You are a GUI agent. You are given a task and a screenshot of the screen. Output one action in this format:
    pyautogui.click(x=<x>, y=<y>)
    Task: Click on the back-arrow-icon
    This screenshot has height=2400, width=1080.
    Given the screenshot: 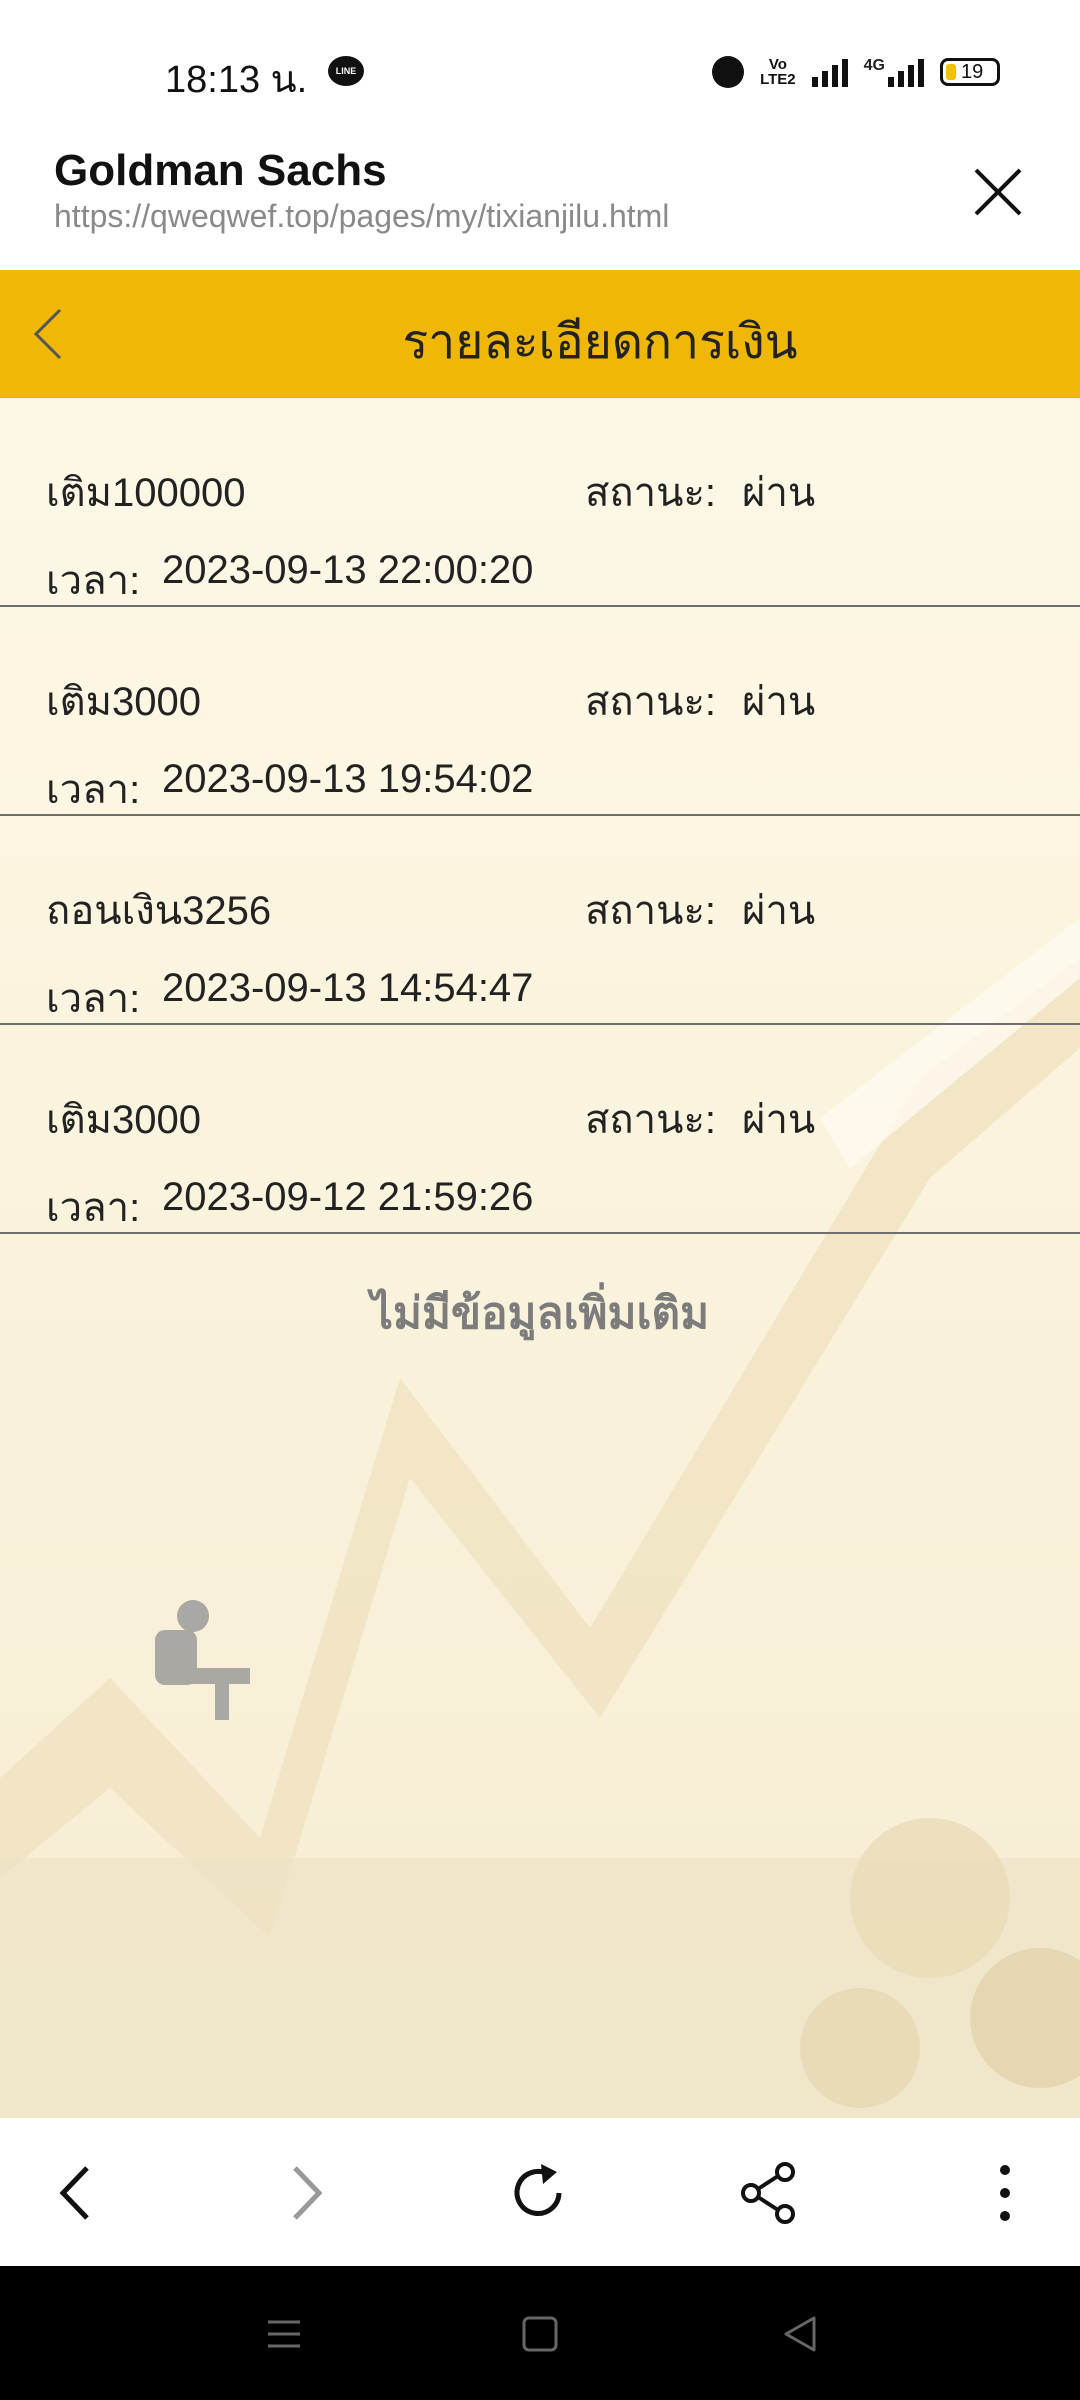 What is the action you would take?
    pyautogui.click(x=76, y=2193)
    